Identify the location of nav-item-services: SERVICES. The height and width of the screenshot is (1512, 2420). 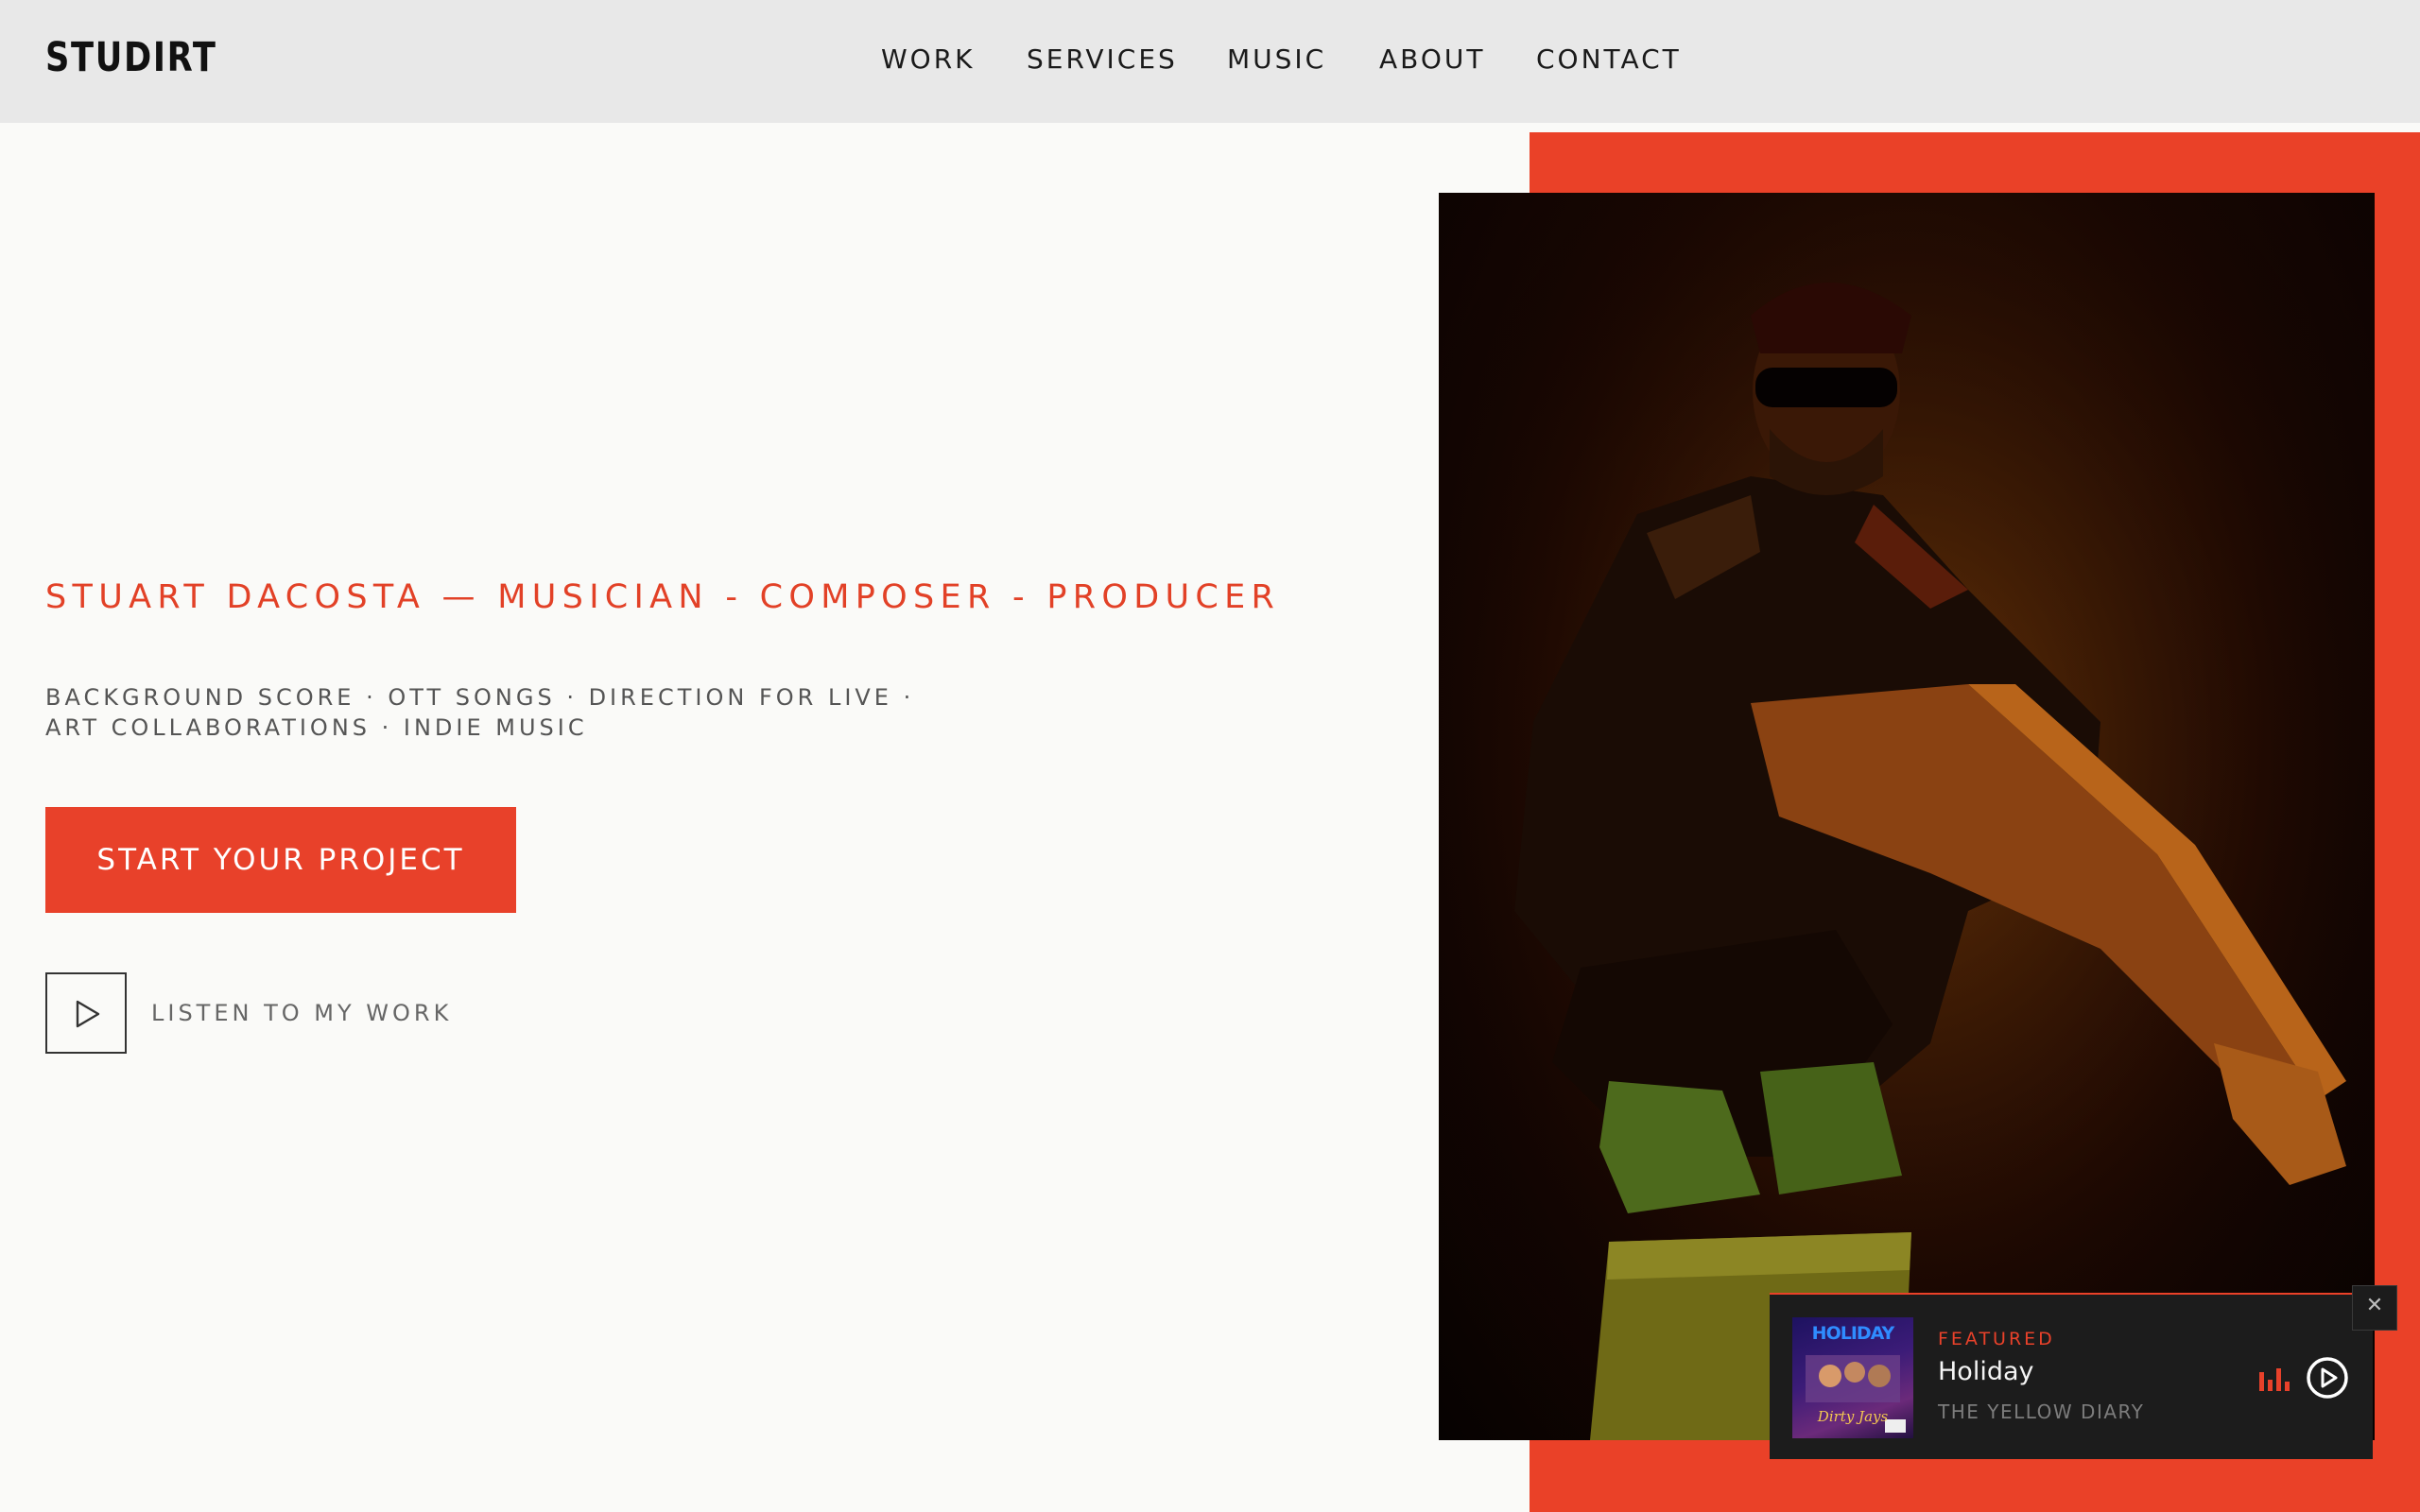
(1103, 59).